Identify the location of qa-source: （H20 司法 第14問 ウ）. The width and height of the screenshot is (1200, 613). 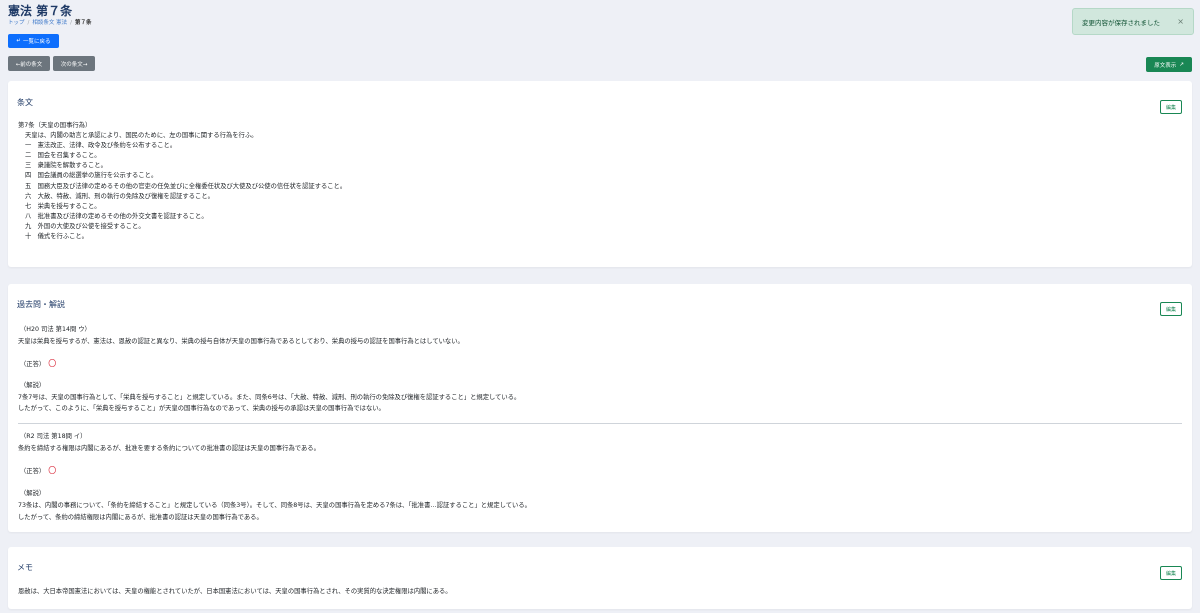
(55, 329).